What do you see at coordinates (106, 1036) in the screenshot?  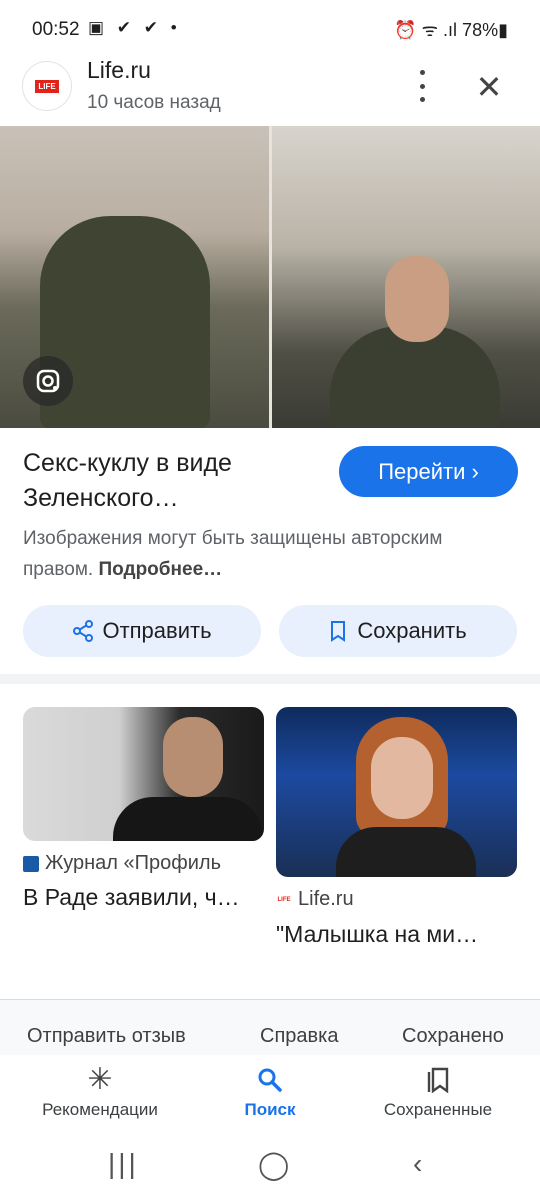 I see `feedback-link: Отправить отзыв` at bounding box center [106, 1036].